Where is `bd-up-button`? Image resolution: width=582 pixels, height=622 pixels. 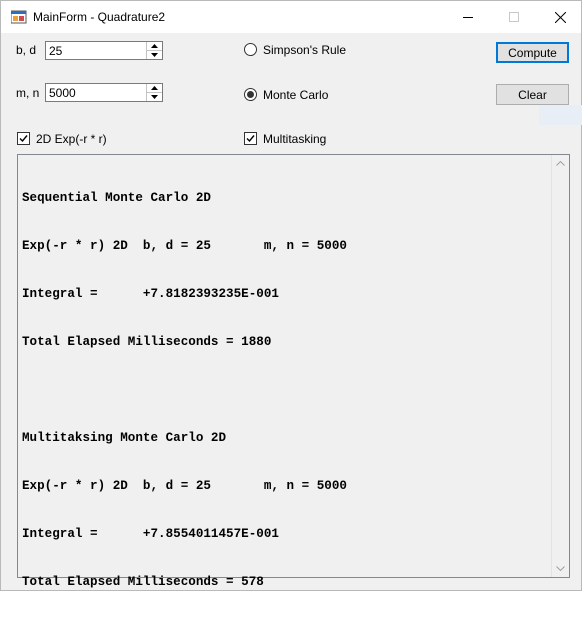 bd-up-button is located at coordinates (154, 46).